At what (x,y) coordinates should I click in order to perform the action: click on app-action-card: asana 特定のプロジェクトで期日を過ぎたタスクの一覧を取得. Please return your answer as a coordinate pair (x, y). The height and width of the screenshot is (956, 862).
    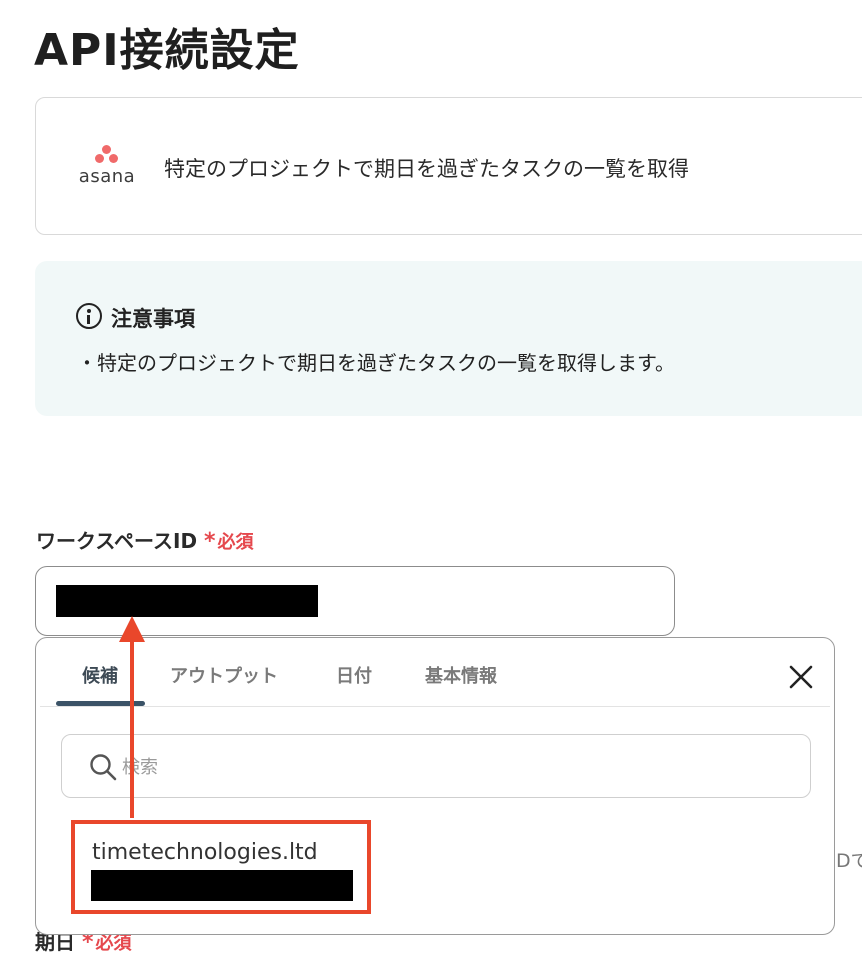
    Looking at the image, I should click on (448, 166).